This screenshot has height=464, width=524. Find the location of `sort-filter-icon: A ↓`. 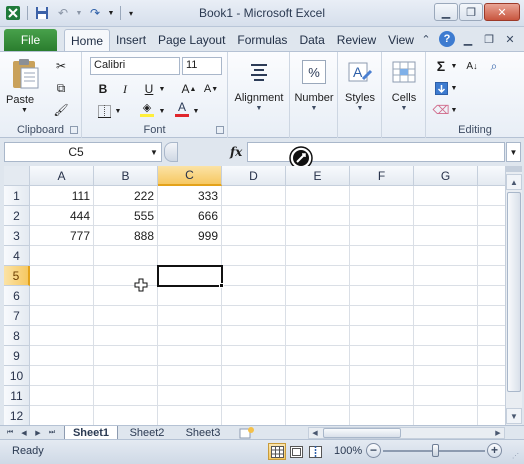

sort-filter-icon: A ↓ is located at coordinates (472, 66).